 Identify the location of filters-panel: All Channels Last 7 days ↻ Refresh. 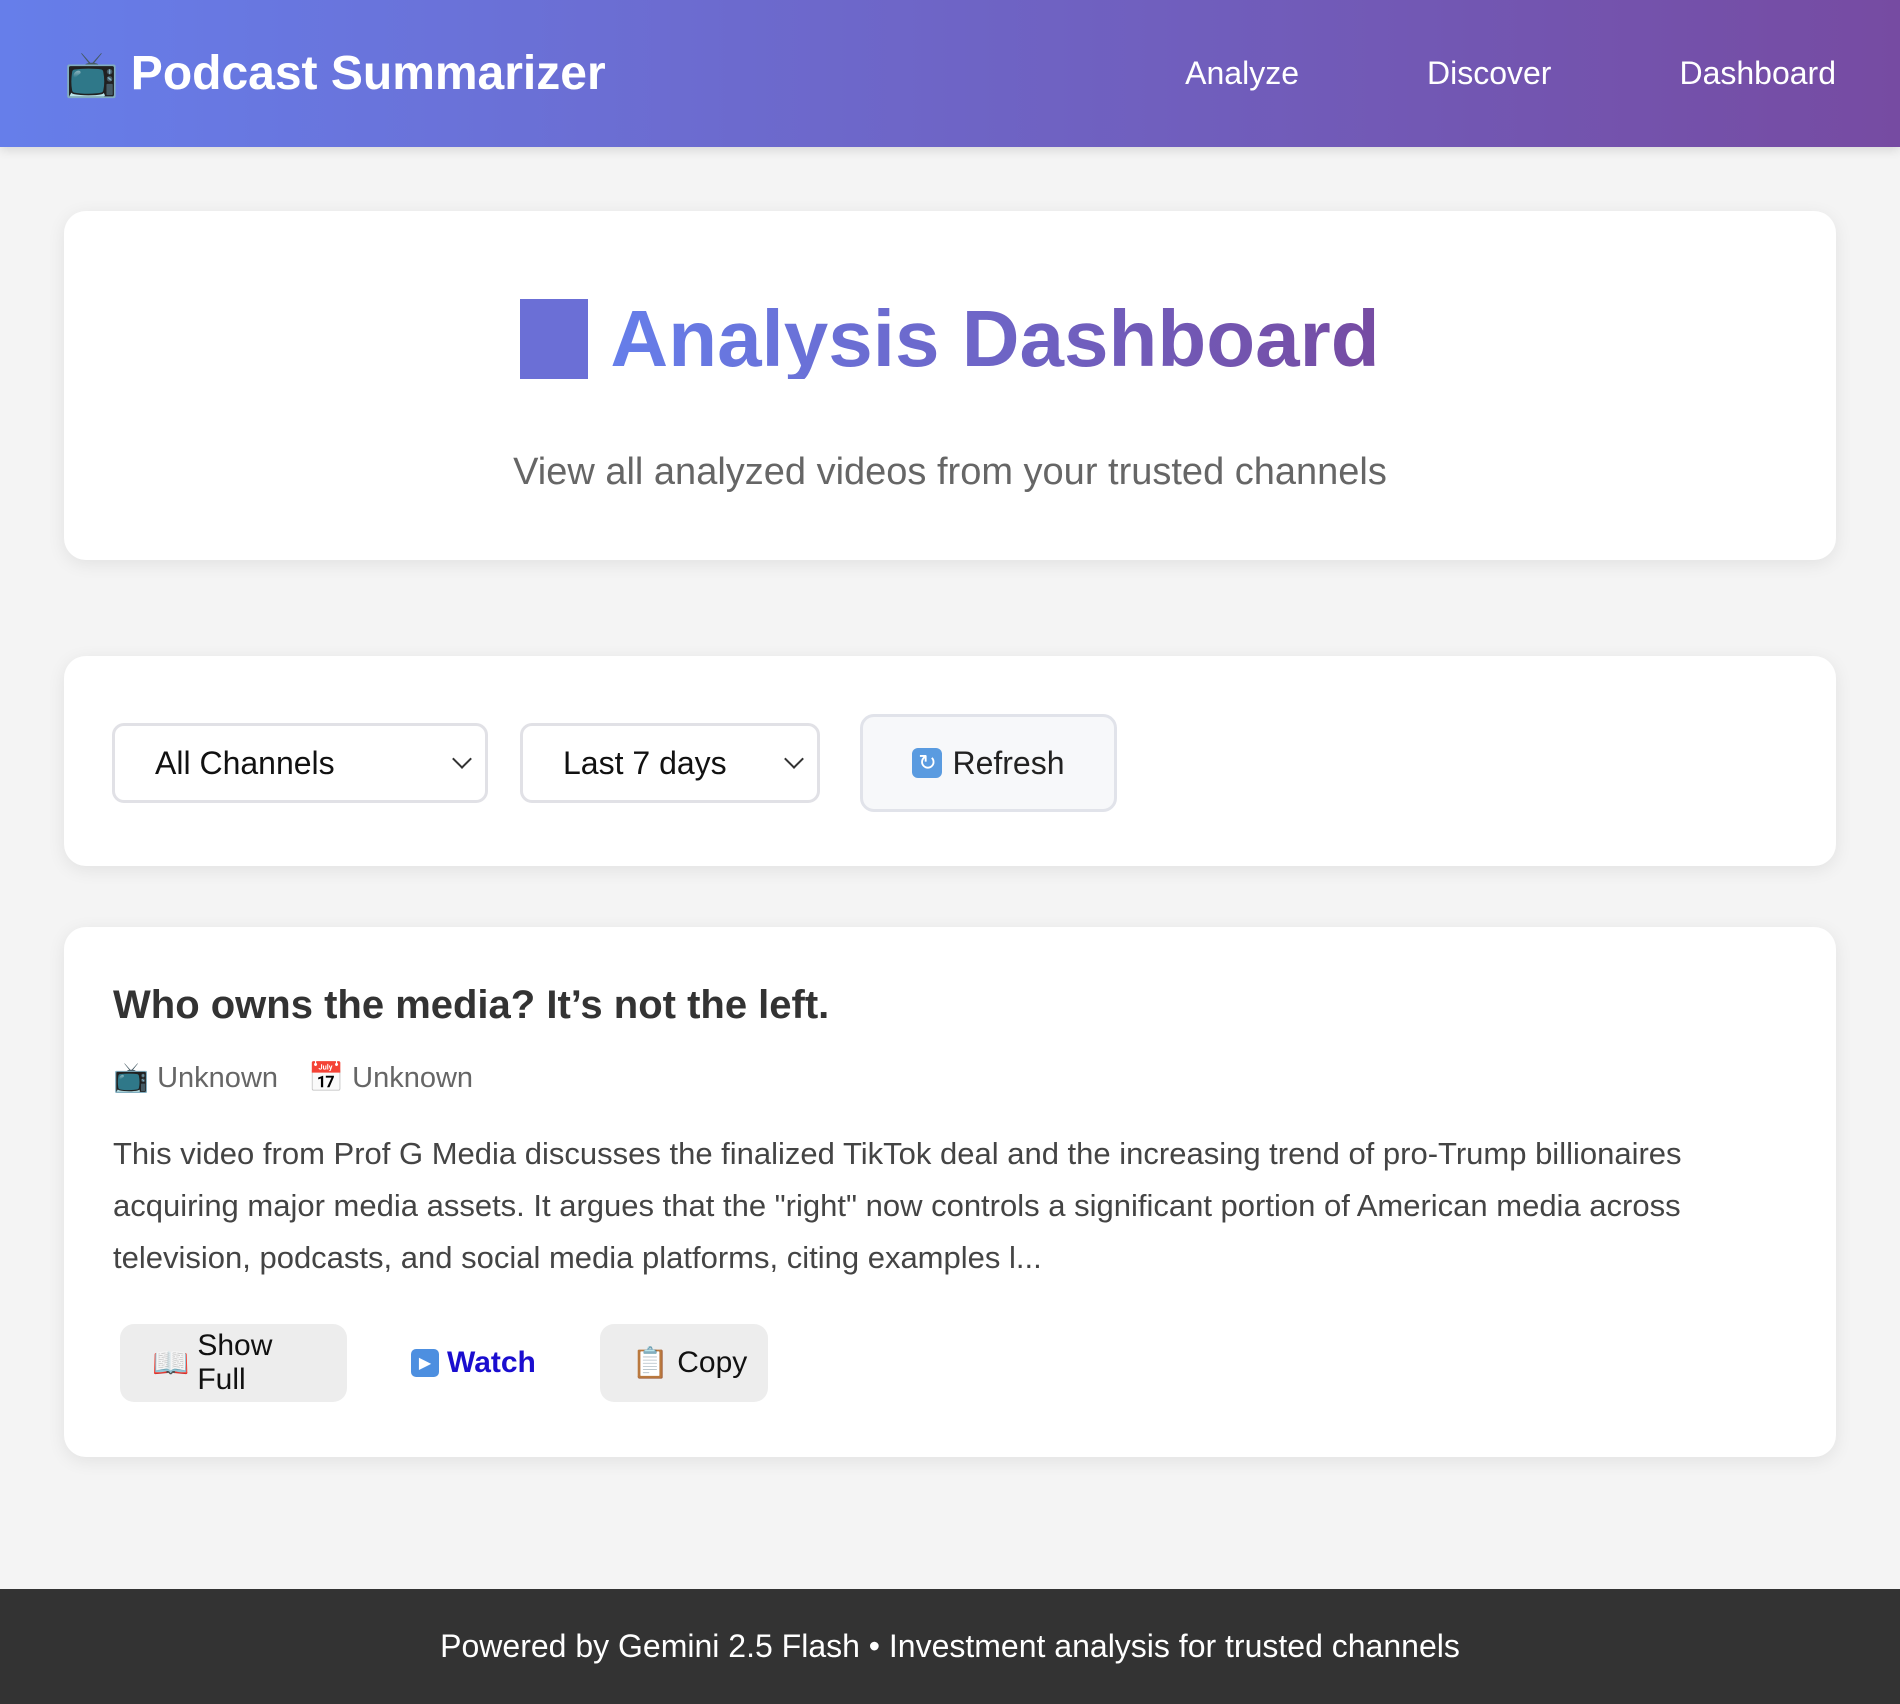
(950, 761).